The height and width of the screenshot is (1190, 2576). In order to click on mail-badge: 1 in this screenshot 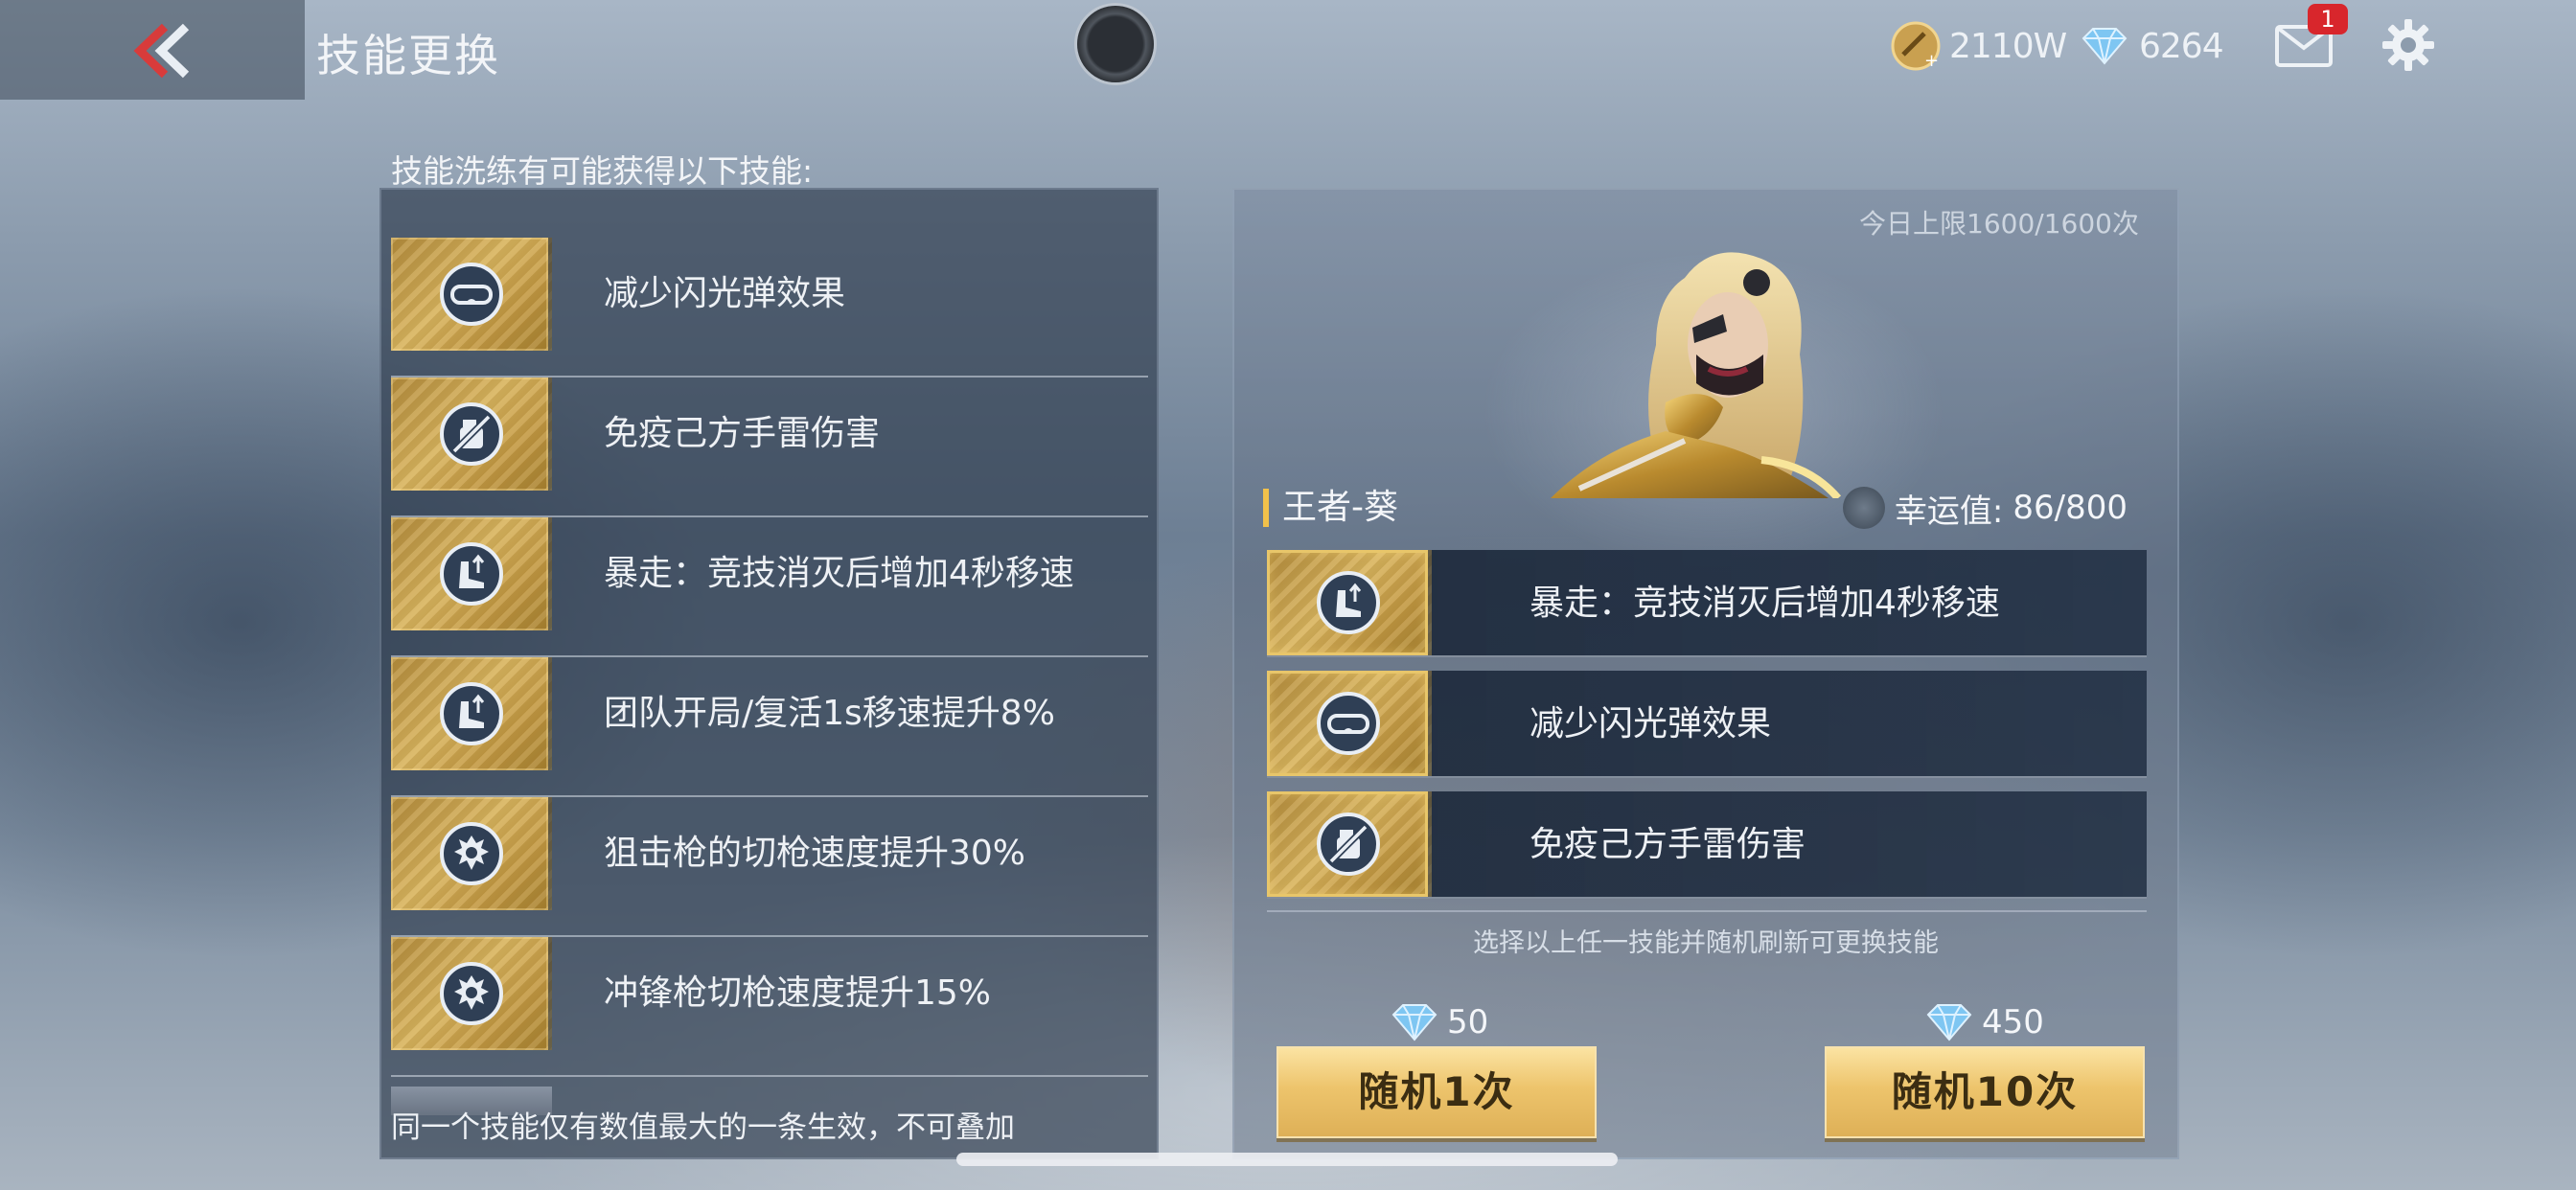, I will do `click(2328, 19)`.